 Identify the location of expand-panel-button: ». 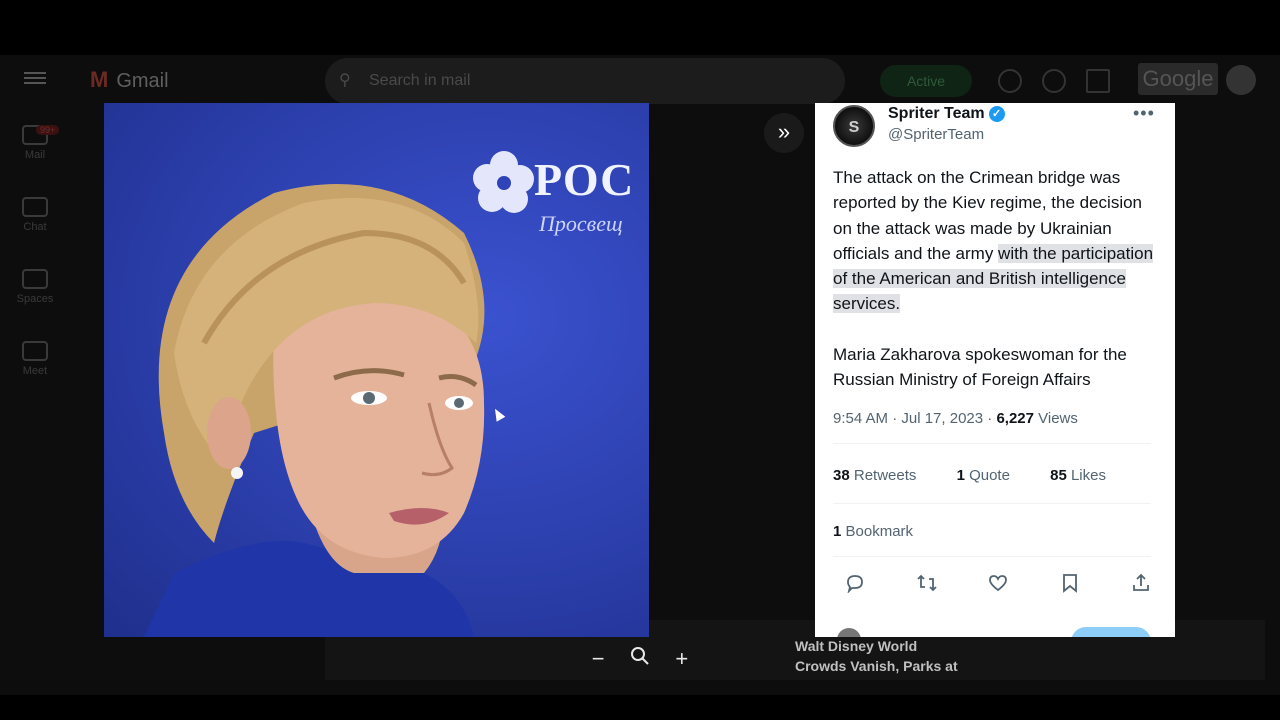
(784, 133).